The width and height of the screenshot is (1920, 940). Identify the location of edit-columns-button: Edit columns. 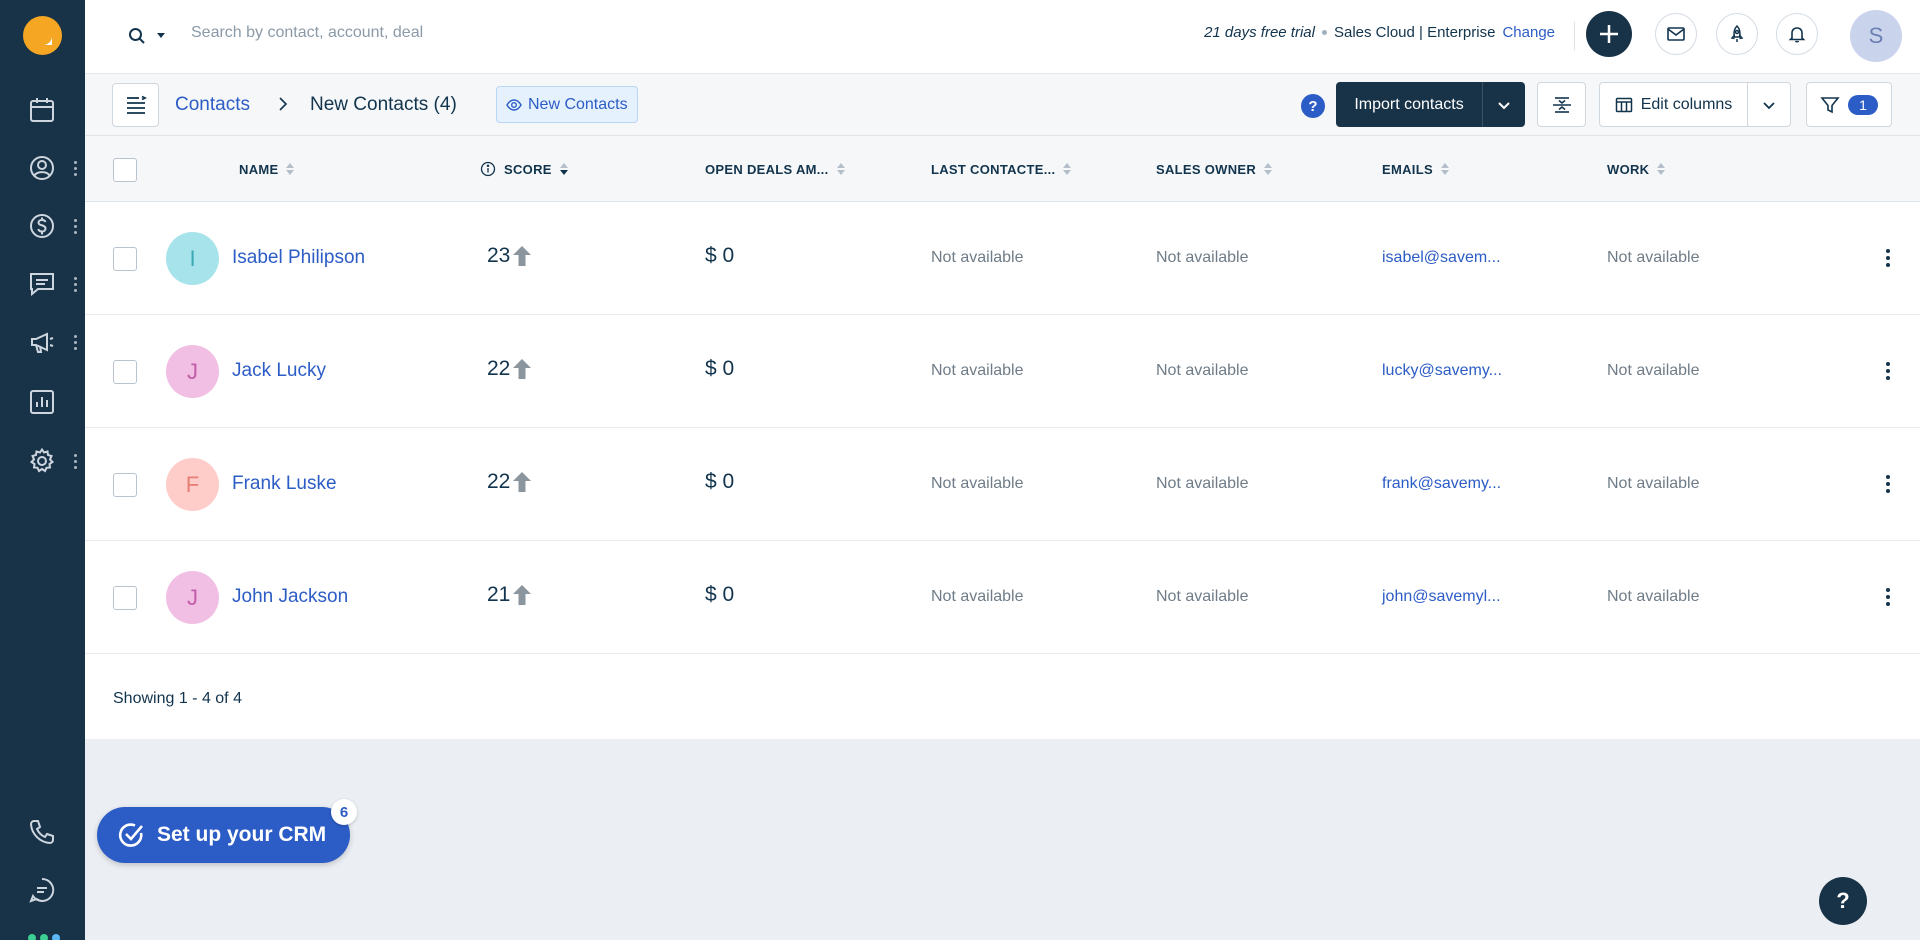
(1673, 104).